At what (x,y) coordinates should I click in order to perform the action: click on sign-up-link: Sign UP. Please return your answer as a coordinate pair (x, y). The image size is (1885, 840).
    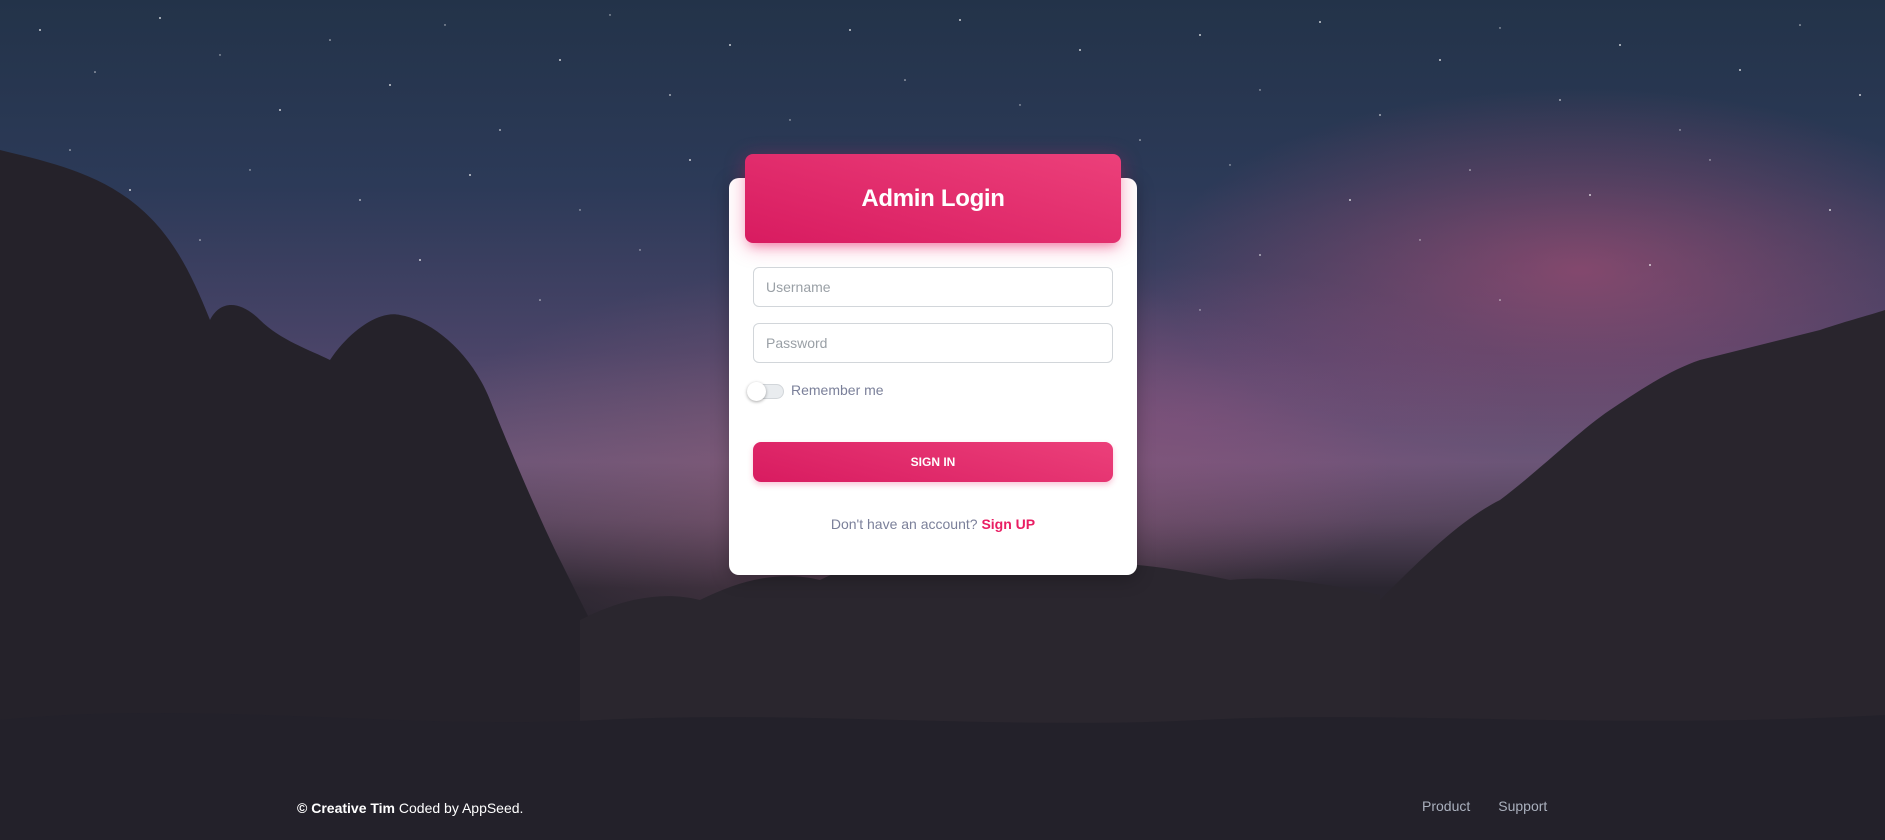
    Looking at the image, I should click on (1008, 524).